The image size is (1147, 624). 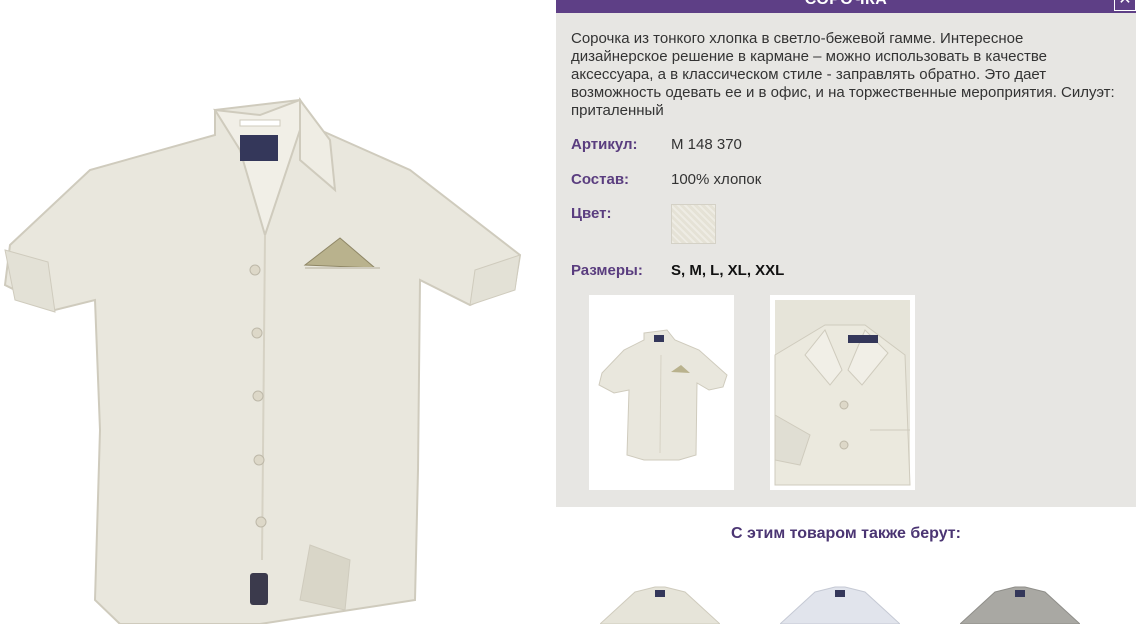 I want to click on dialog-title-bar: СОРОЧКА, so click(x=846, y=6).